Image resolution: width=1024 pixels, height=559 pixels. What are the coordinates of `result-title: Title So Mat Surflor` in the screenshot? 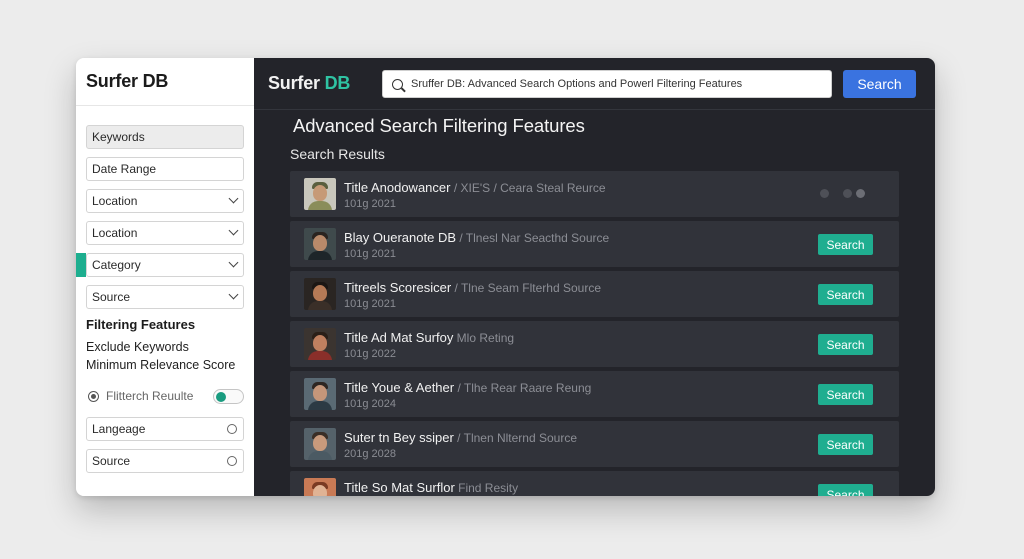 It's located at (399, 487).